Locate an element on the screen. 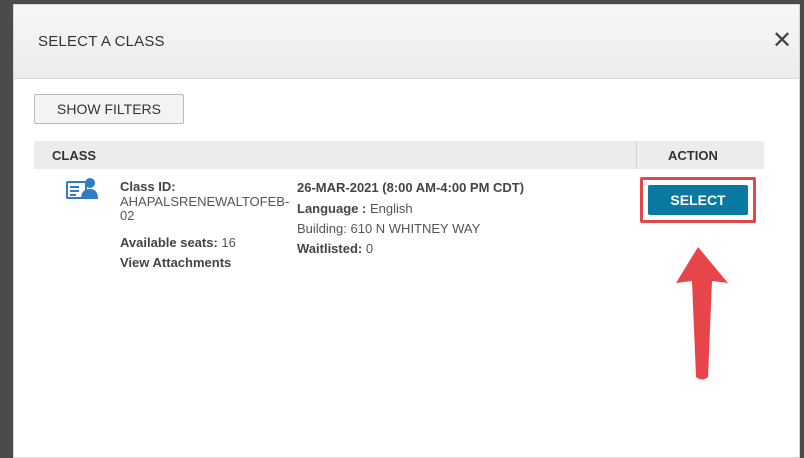  show-filters-button: SHOW FILTERS is located at coordinates (109, 109).